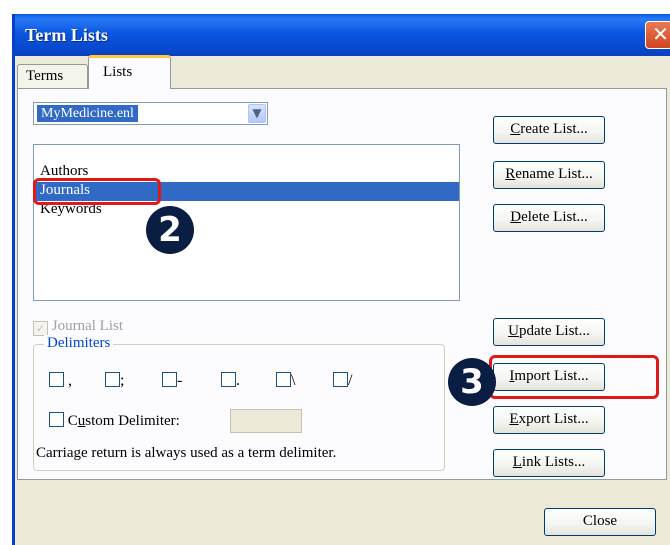  What do you see at coordinates (342, 35) in the screenshot?
I see `title-bar: Term Lists ✕` at bounding box center [342, 35].